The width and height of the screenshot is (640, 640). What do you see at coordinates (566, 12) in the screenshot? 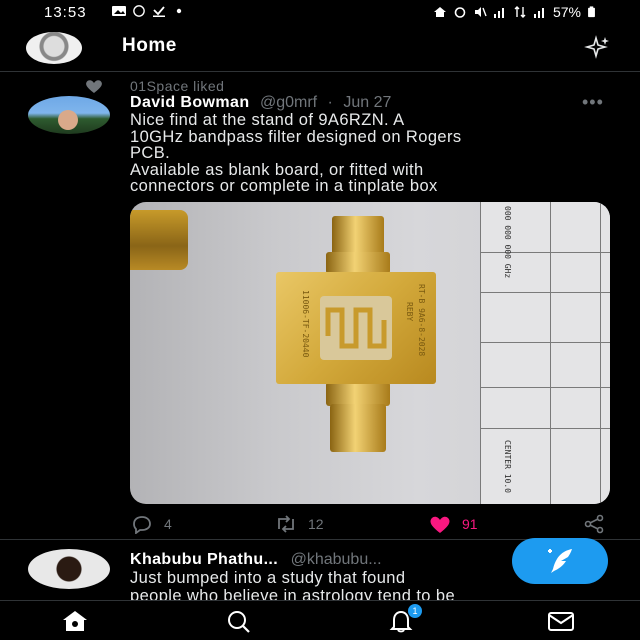
I see `battery-percent: 57%` at bounding box center [566, 12].